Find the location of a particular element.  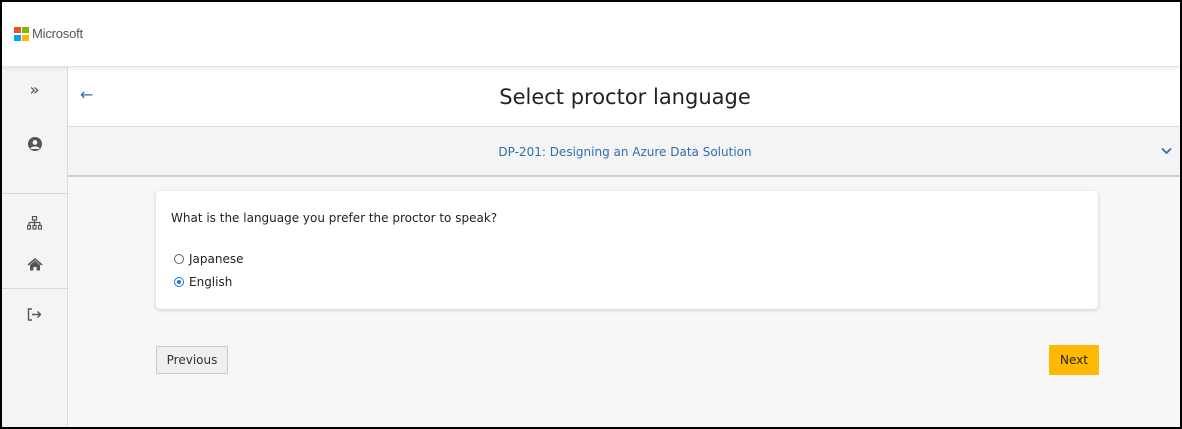

brand-name: Microsoft is located at coordinates (57, 33).